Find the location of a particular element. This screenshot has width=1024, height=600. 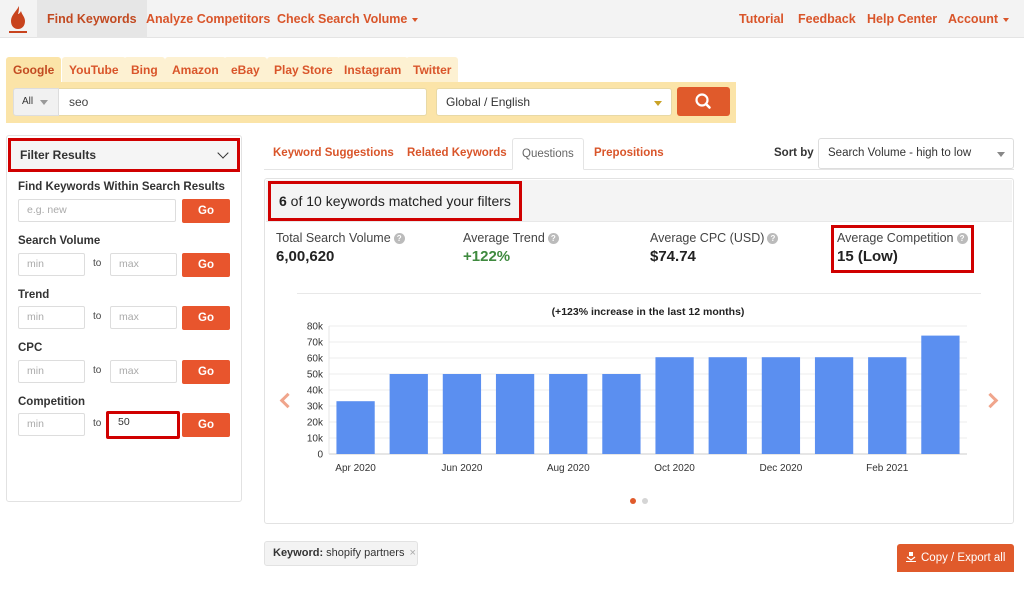

nav-label: Check Search Volume is located at coordinates (342, 19).